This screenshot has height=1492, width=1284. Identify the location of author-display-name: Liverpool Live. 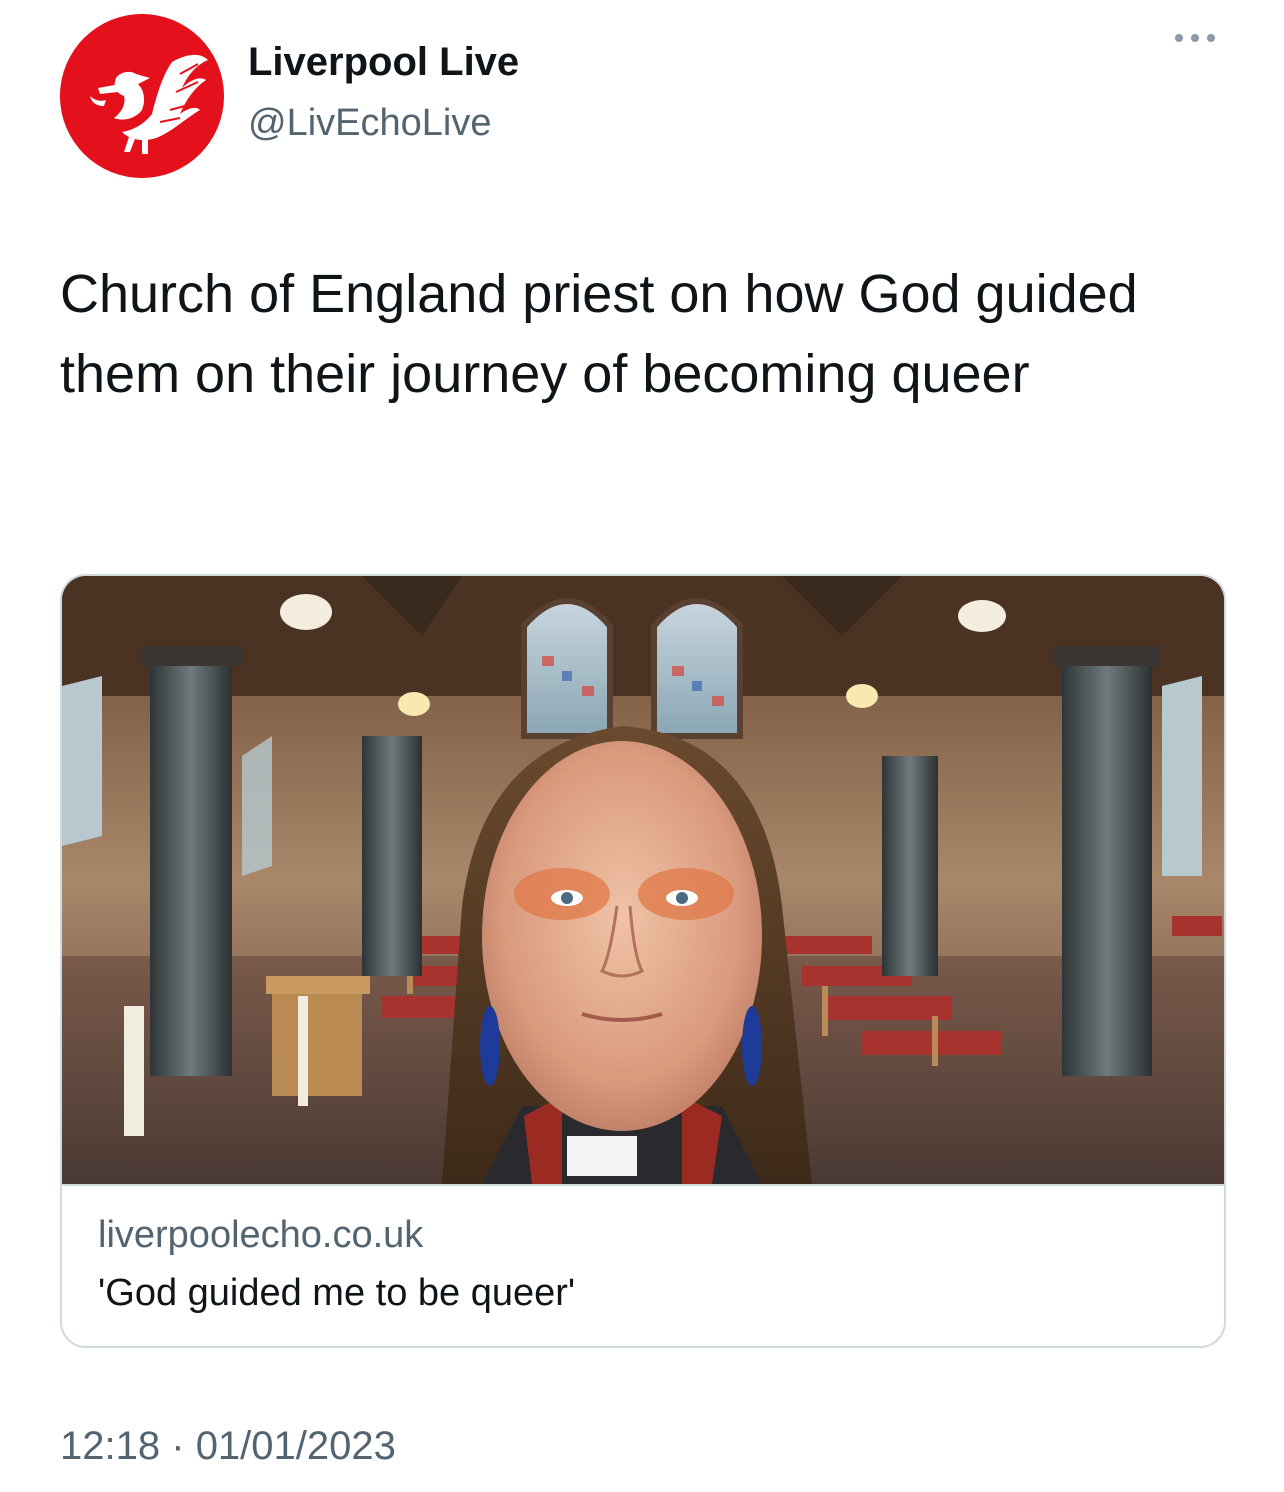
(383, 62).